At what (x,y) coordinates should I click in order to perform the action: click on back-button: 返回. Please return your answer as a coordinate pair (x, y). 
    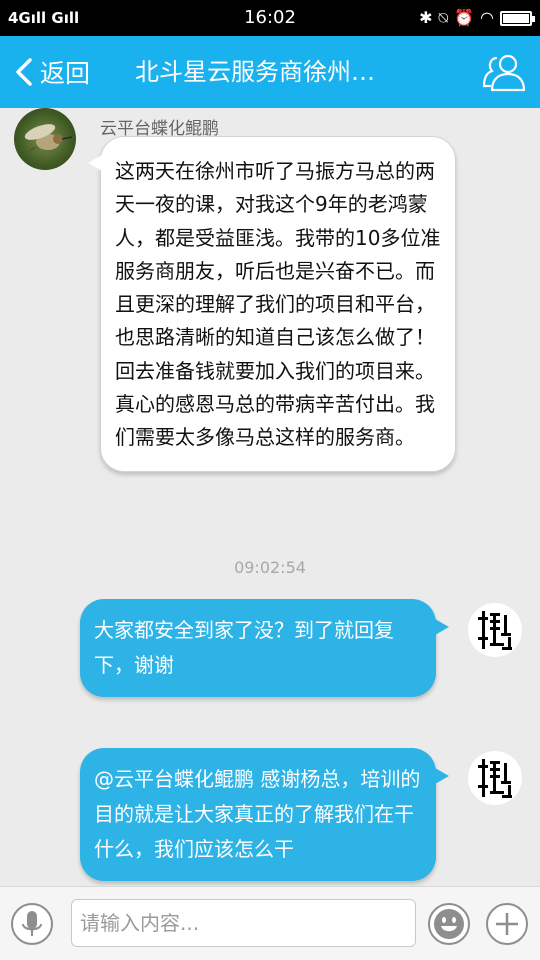
    Looking at the image, I should click on (52, 72).